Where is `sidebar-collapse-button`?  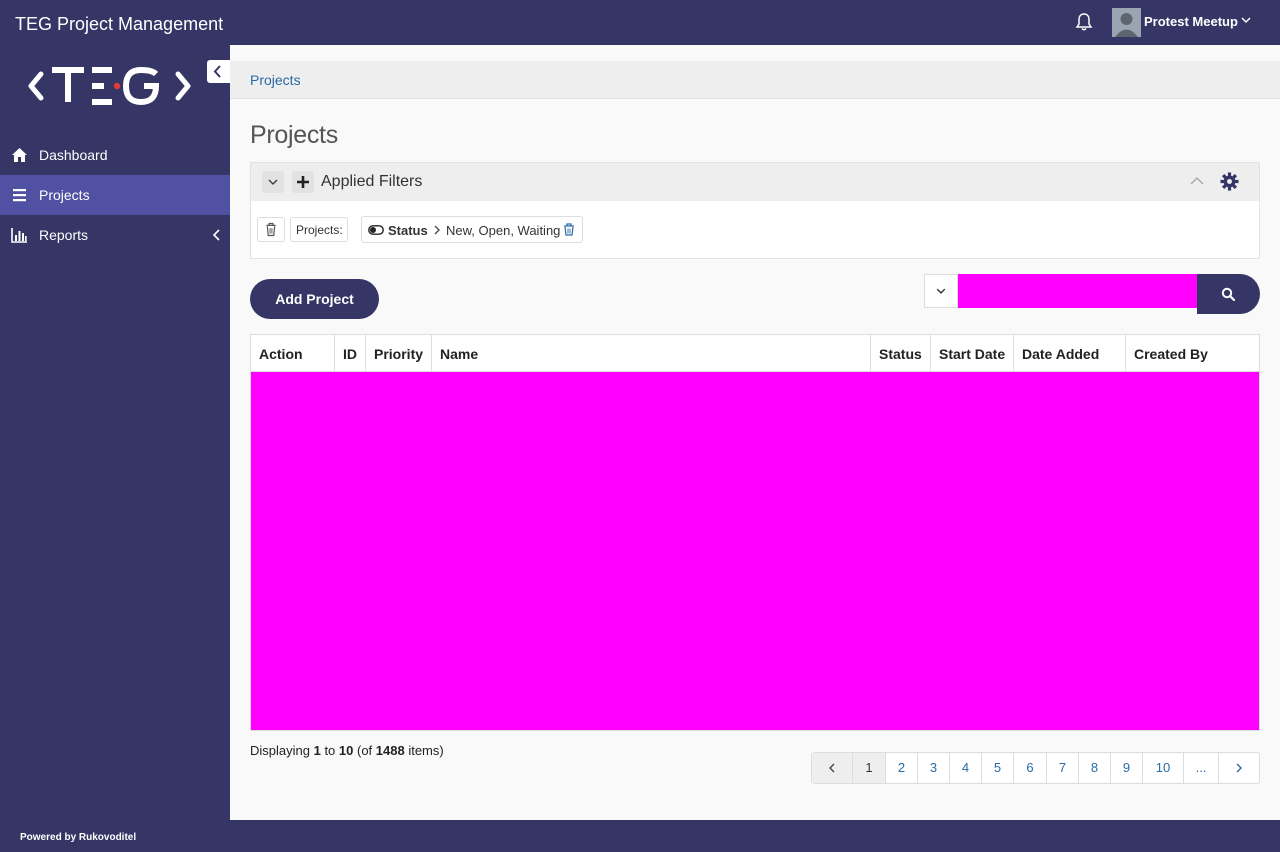
sidebar-collapse-button is located at coordinates (218, 71).